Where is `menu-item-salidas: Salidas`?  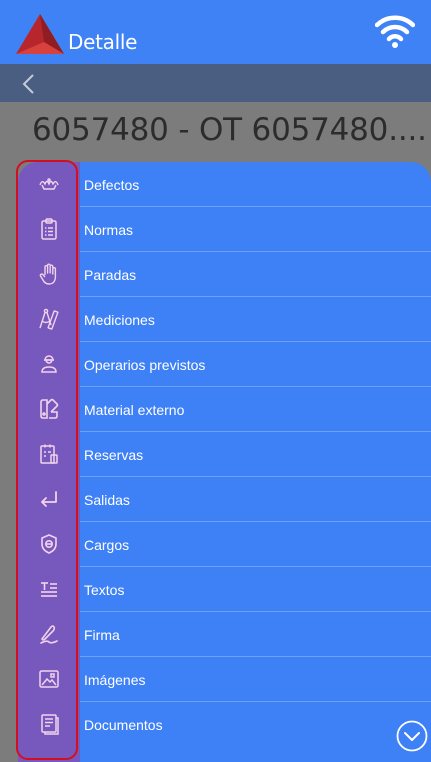
menu-item-salidas: Salidas is located at coordinates (224, 499).